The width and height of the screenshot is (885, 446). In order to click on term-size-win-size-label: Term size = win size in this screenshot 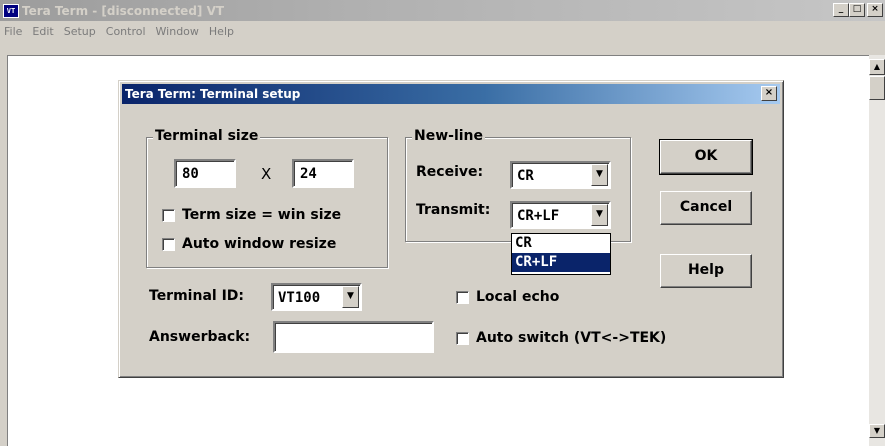, I will do `click(262, 215)`.